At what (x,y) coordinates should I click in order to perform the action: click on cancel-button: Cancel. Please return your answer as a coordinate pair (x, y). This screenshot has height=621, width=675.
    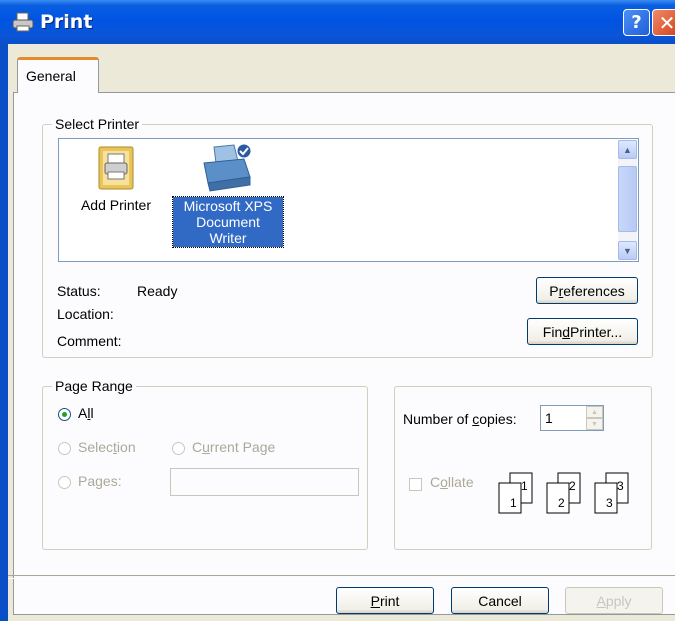
    Looking at the image, I should click on (500, 600).